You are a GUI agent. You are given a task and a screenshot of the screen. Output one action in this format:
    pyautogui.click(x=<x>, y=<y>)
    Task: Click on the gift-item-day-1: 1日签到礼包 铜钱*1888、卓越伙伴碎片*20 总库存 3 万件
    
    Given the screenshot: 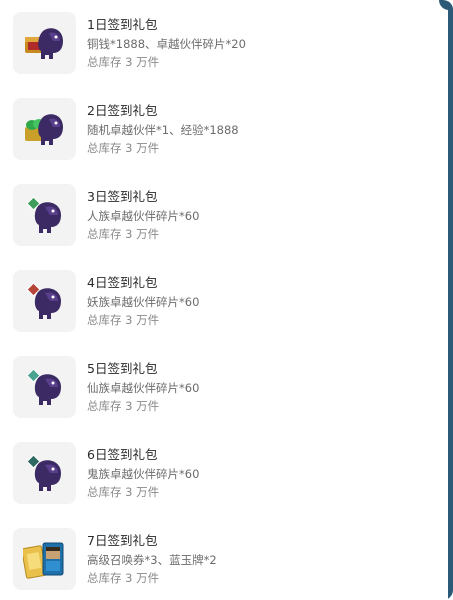 What is the action you would take?
    pyautogui.click(x=224, y=45)
    